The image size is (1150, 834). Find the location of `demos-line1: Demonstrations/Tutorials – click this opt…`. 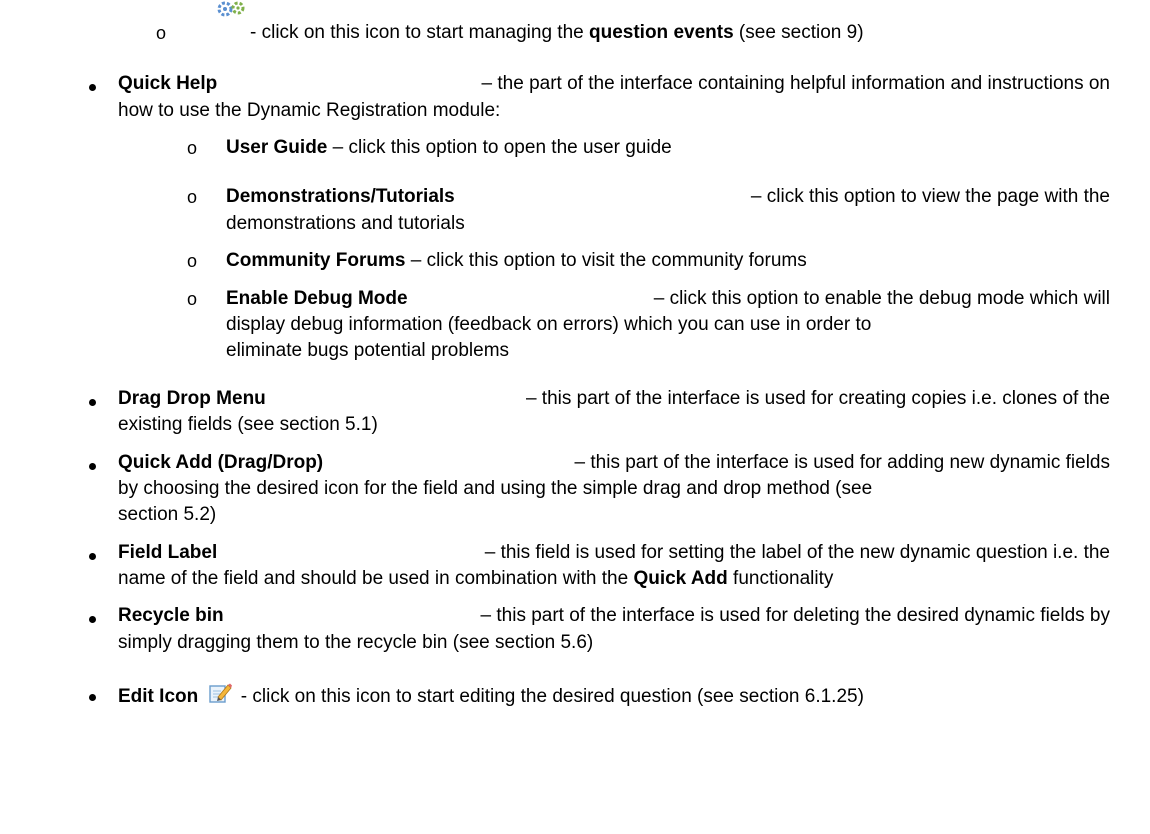

demos-line1: Demonstrations/Tutorials – click this opt… is located at coordinates (668, 196).